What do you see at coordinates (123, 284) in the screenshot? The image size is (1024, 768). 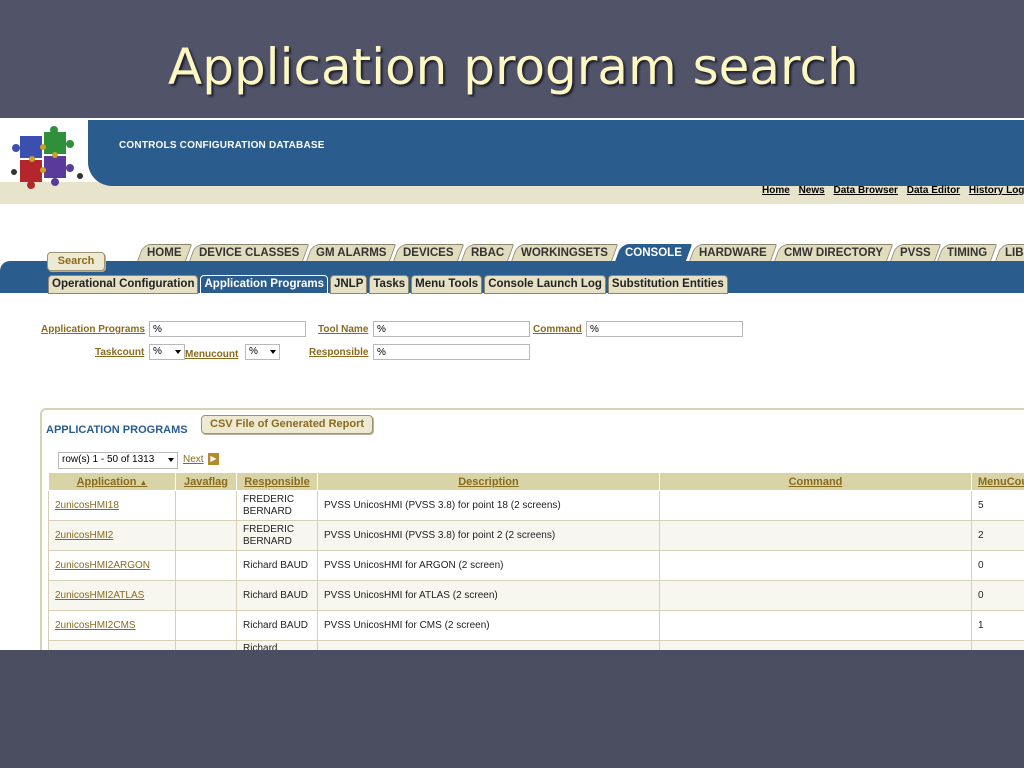 I see `subtab-operational-configuration: Operational Configuration` at bounding box center [123, 284].